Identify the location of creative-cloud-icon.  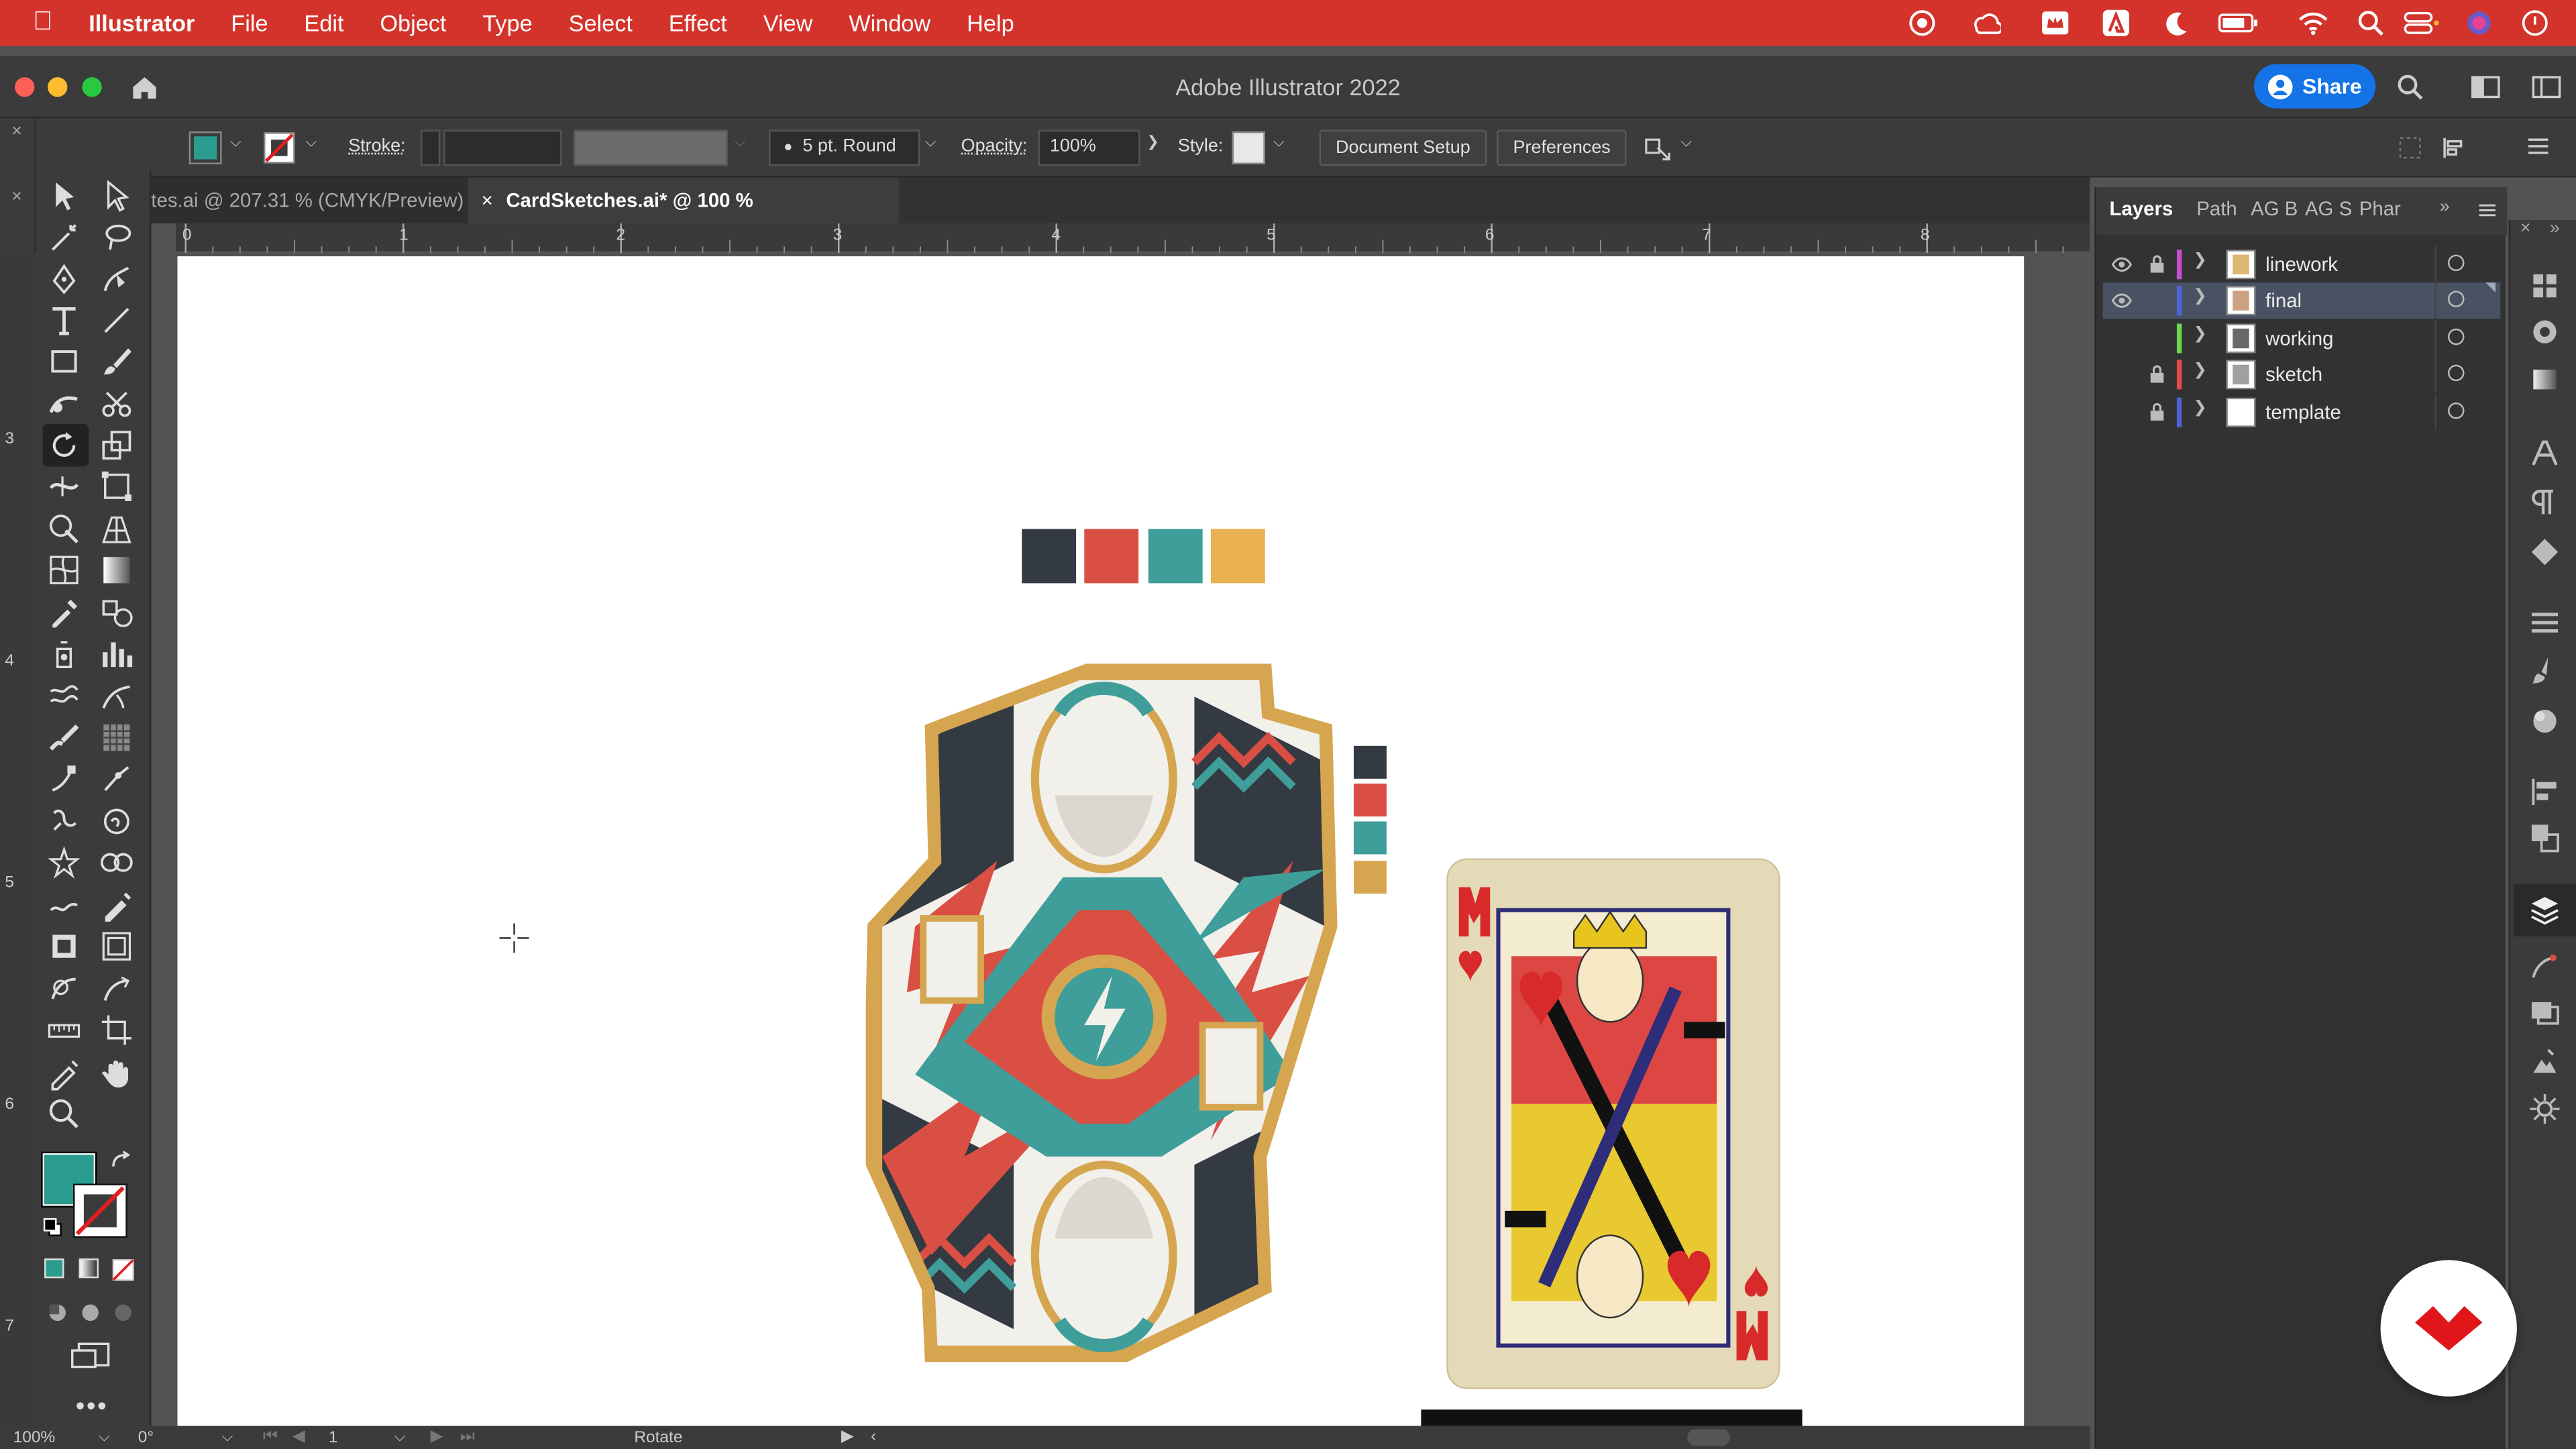
(1922, 23).